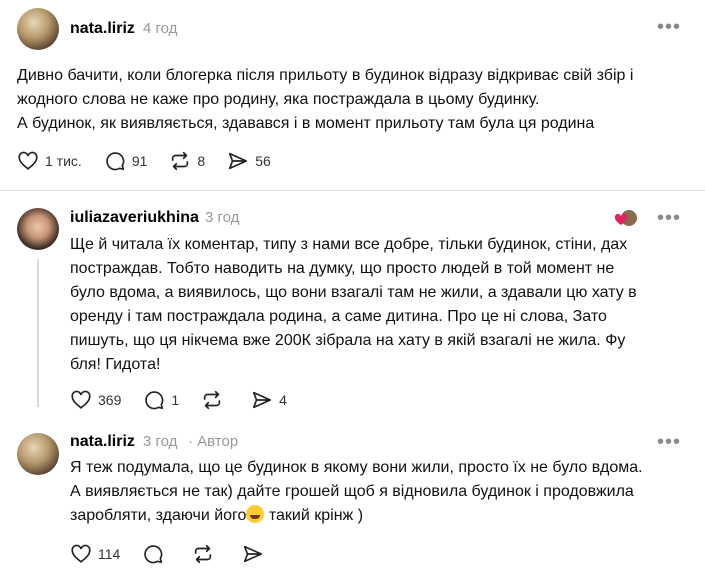  I want to click on like-count: 114, so click(109, 554).